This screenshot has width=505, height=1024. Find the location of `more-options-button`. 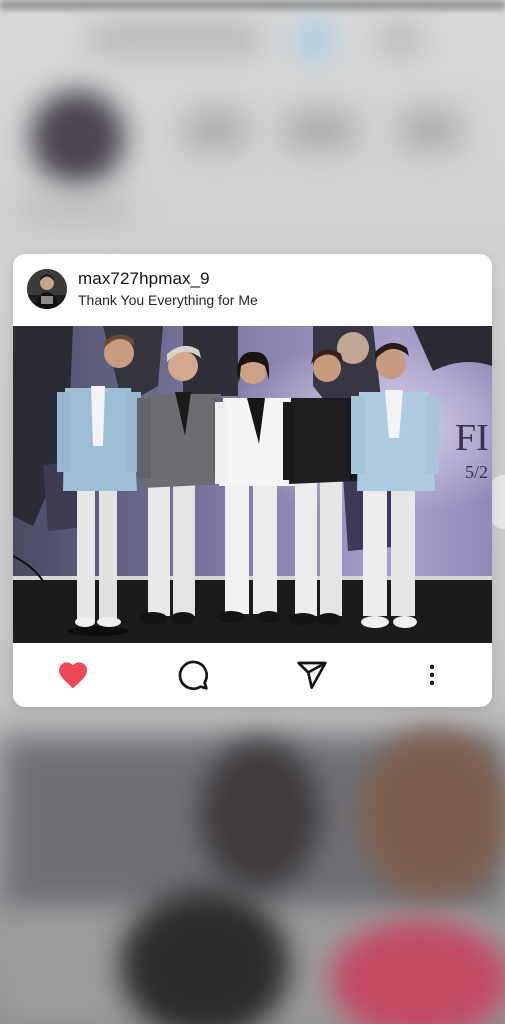

more-options-button is located at coordinates (432, 675).